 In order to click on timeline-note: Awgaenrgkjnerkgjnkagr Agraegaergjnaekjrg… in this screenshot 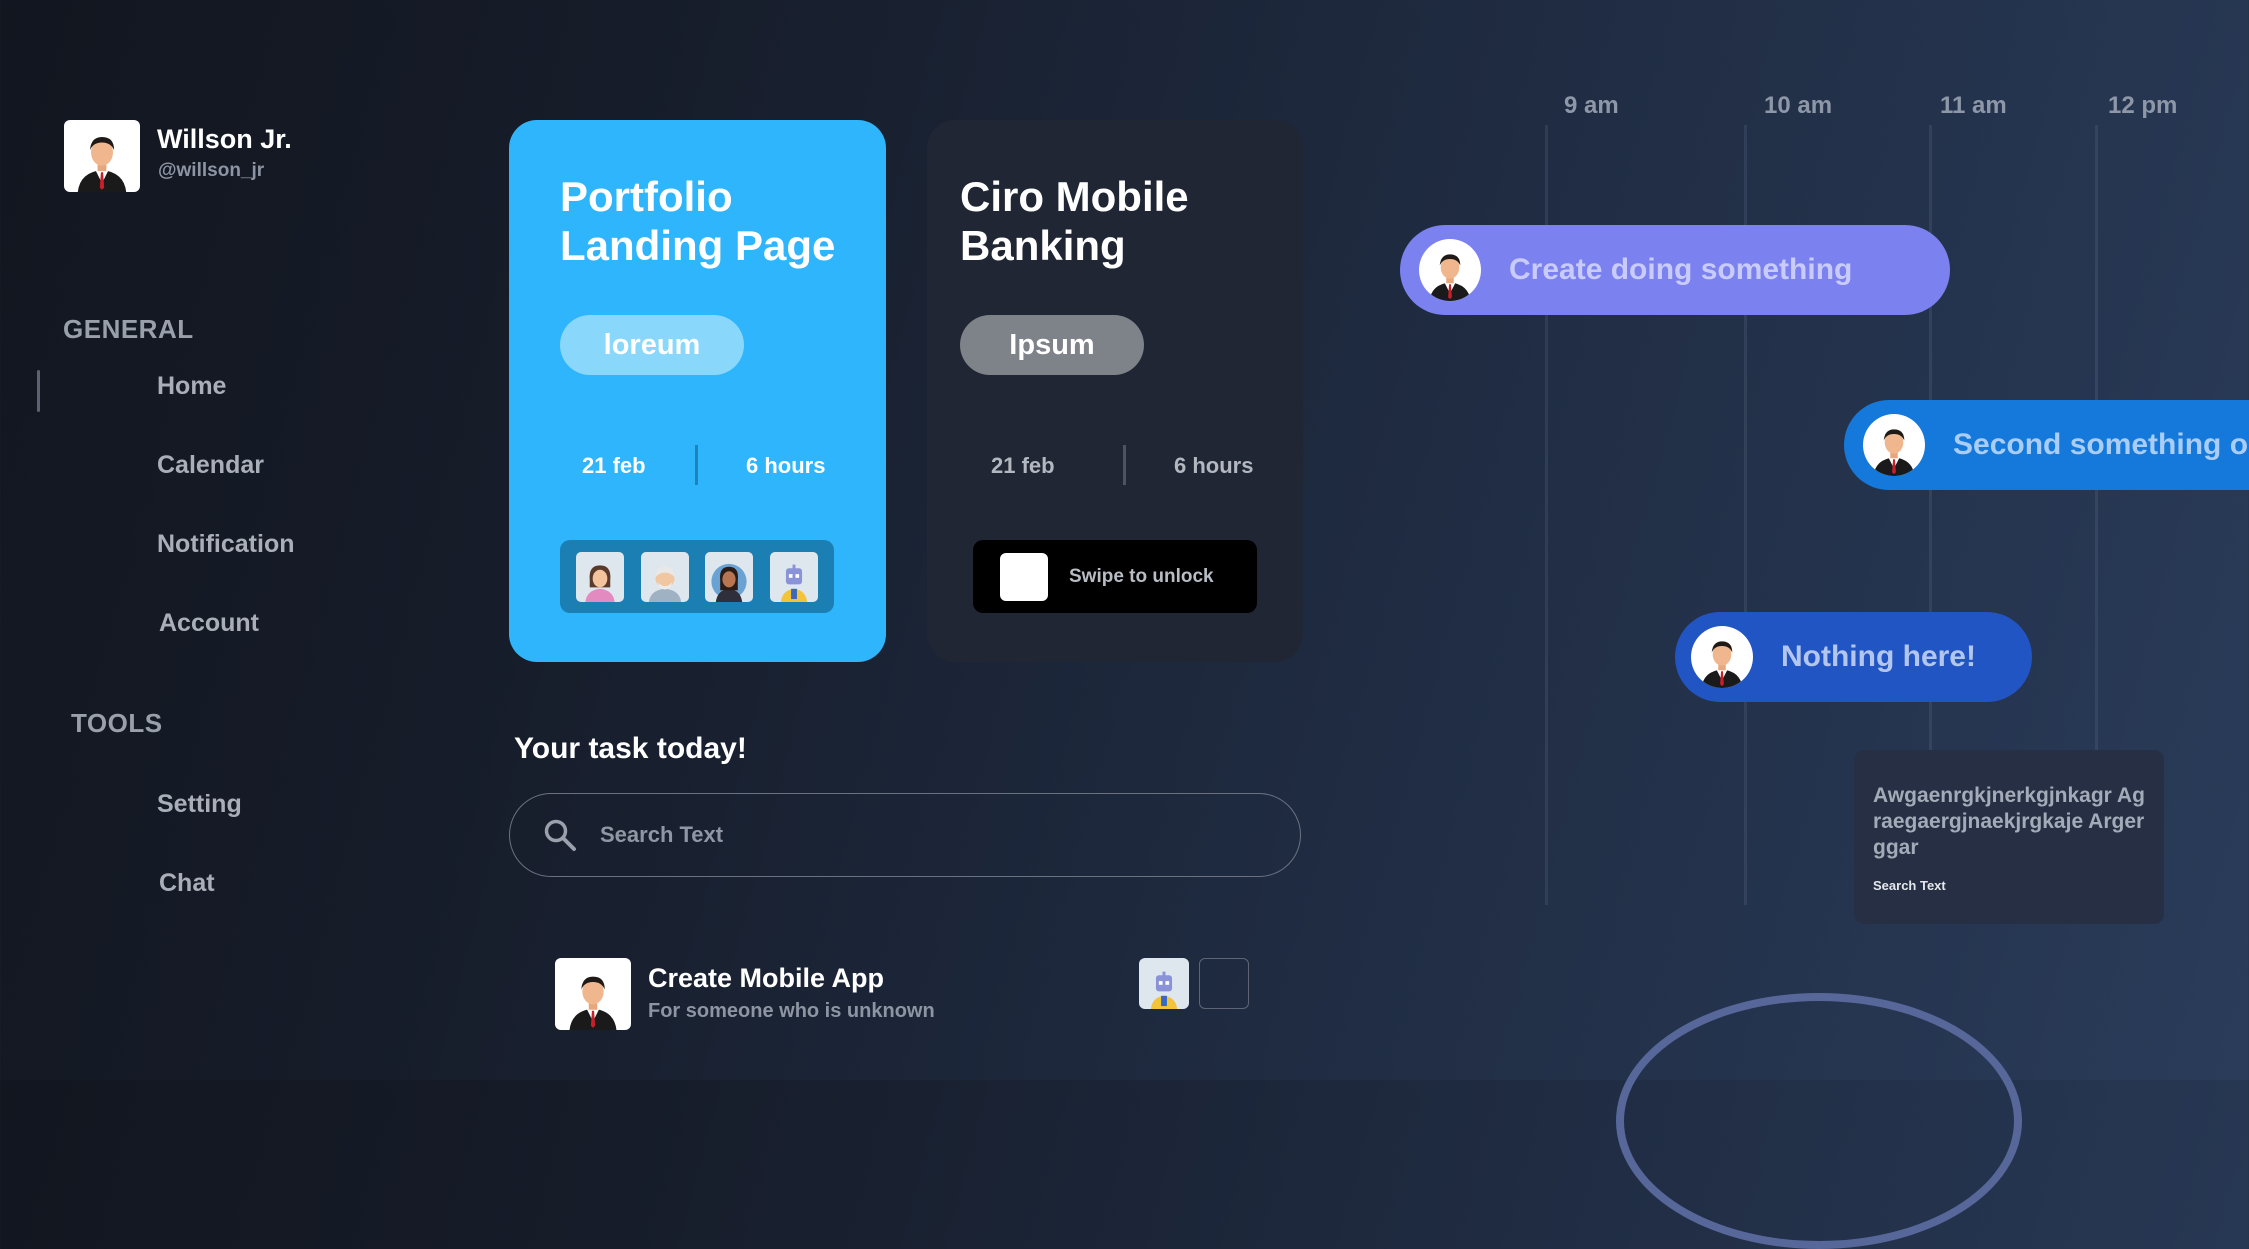, I will do `click(2009, 837)`.